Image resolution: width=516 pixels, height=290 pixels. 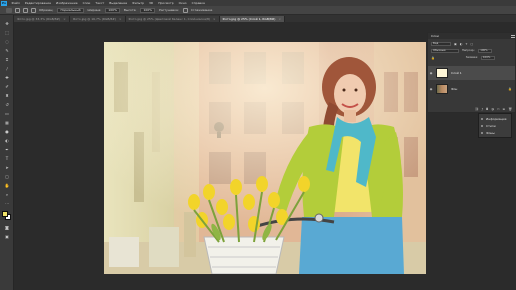 I want to click on layers-panel-title: Слои, so click(x=435, y=36).